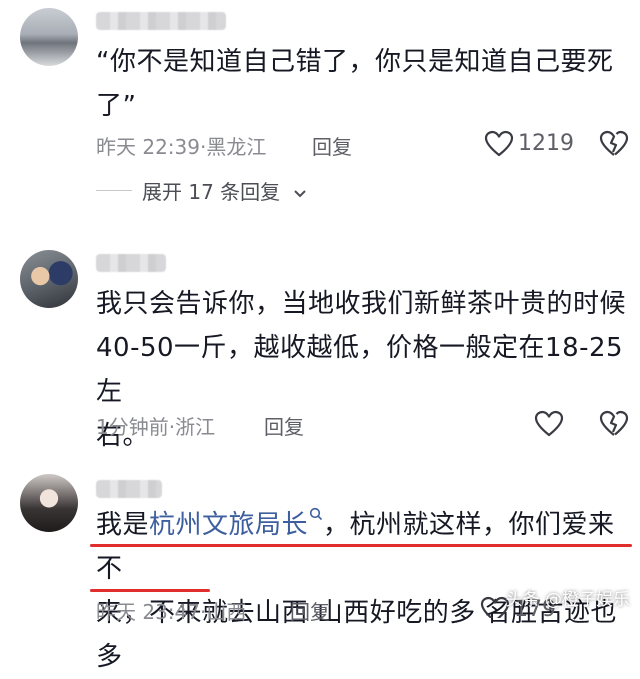 The image size is (640, 679). I want to click on comment-time: 昨天 23:47, so click(148, 612).